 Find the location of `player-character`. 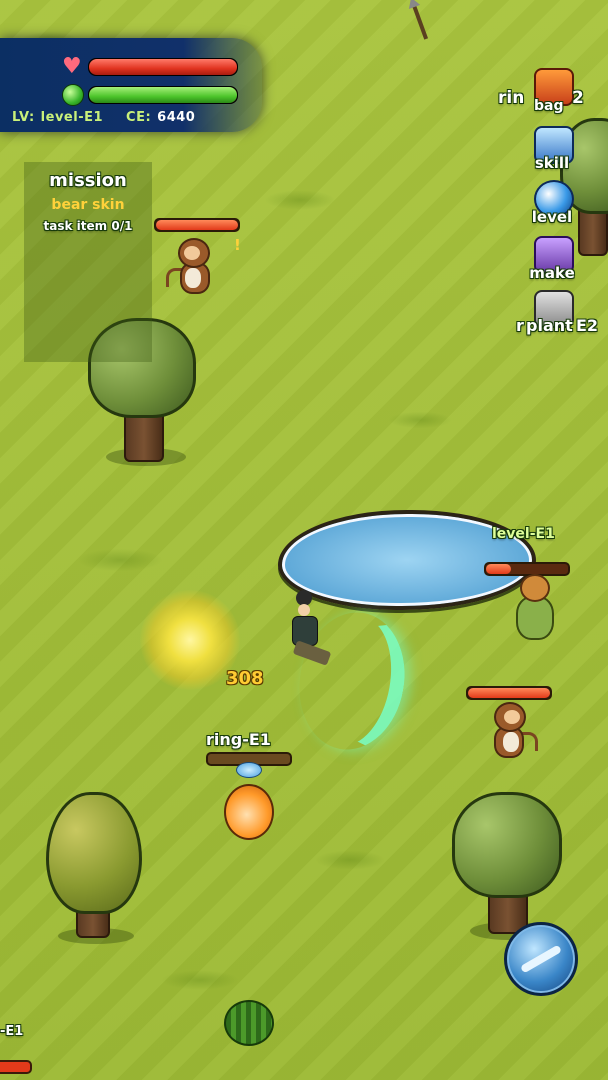

player-character is located at coordinates (308, 630).